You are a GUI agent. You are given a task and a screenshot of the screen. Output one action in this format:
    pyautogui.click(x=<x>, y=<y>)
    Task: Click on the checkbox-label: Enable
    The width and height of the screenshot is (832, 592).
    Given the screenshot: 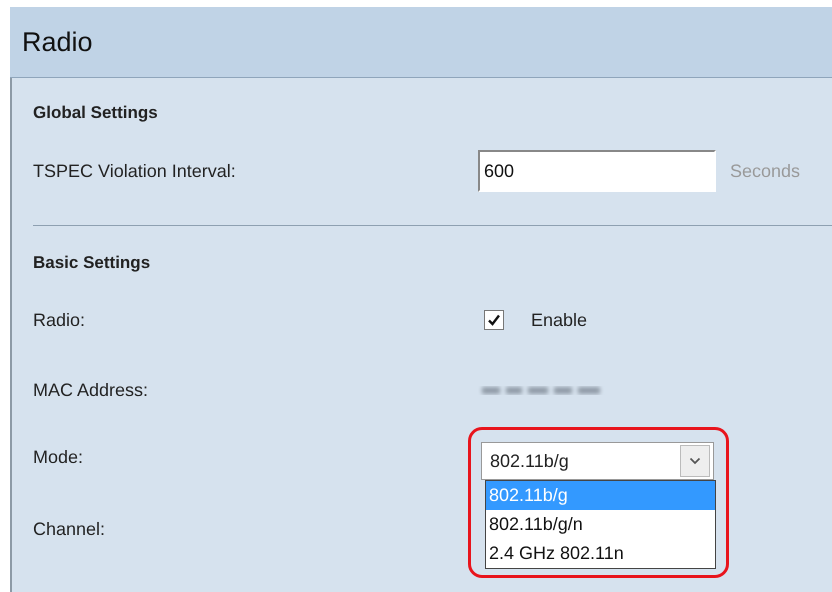 What is the action you would take?
    pyautogui.click(x=559, y=320)
    